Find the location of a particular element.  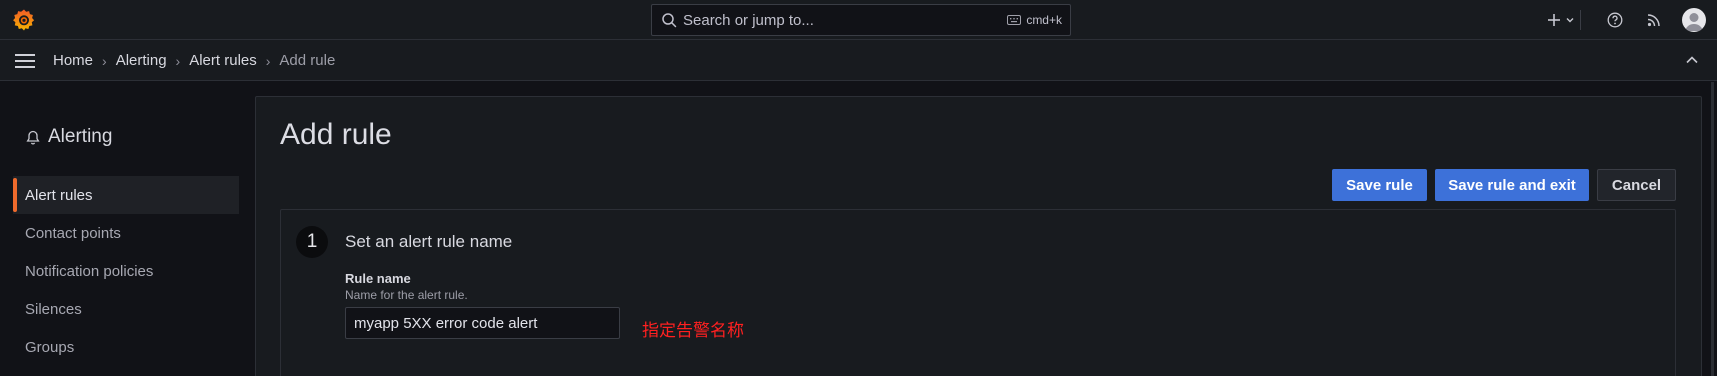

breadcrumb: Home › Alerting › Alert rules › Add rule is located at coordinates (194, 60).